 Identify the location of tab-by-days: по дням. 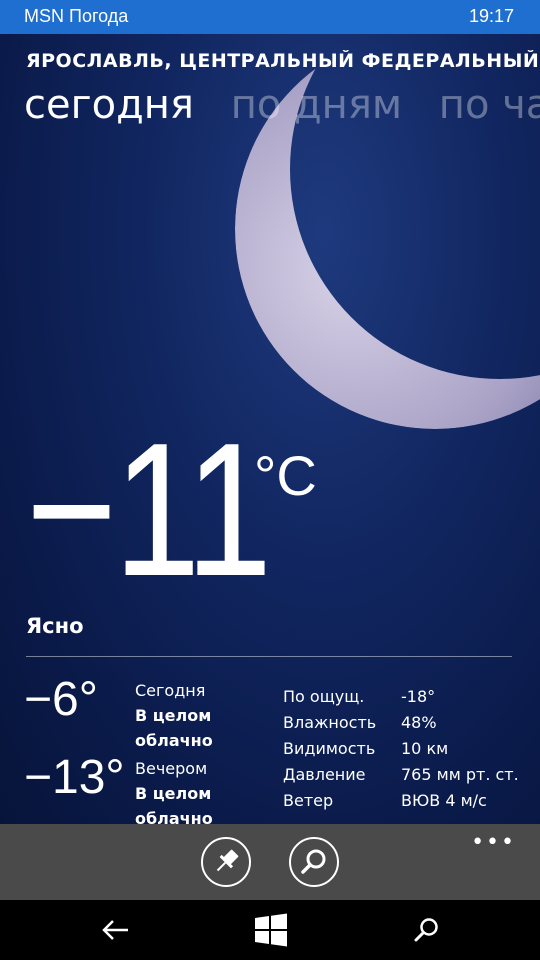
(316, 105).